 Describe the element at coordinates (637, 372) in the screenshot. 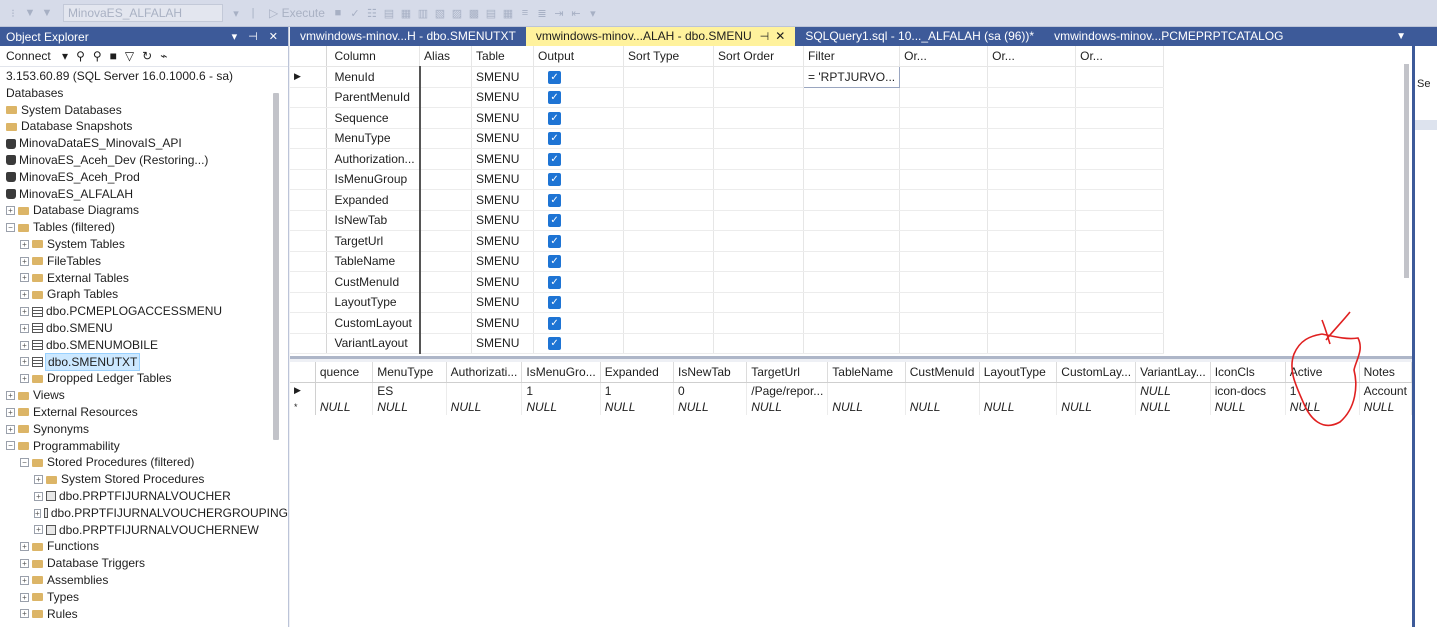

I see `results-column-header: Expanded` at that location.